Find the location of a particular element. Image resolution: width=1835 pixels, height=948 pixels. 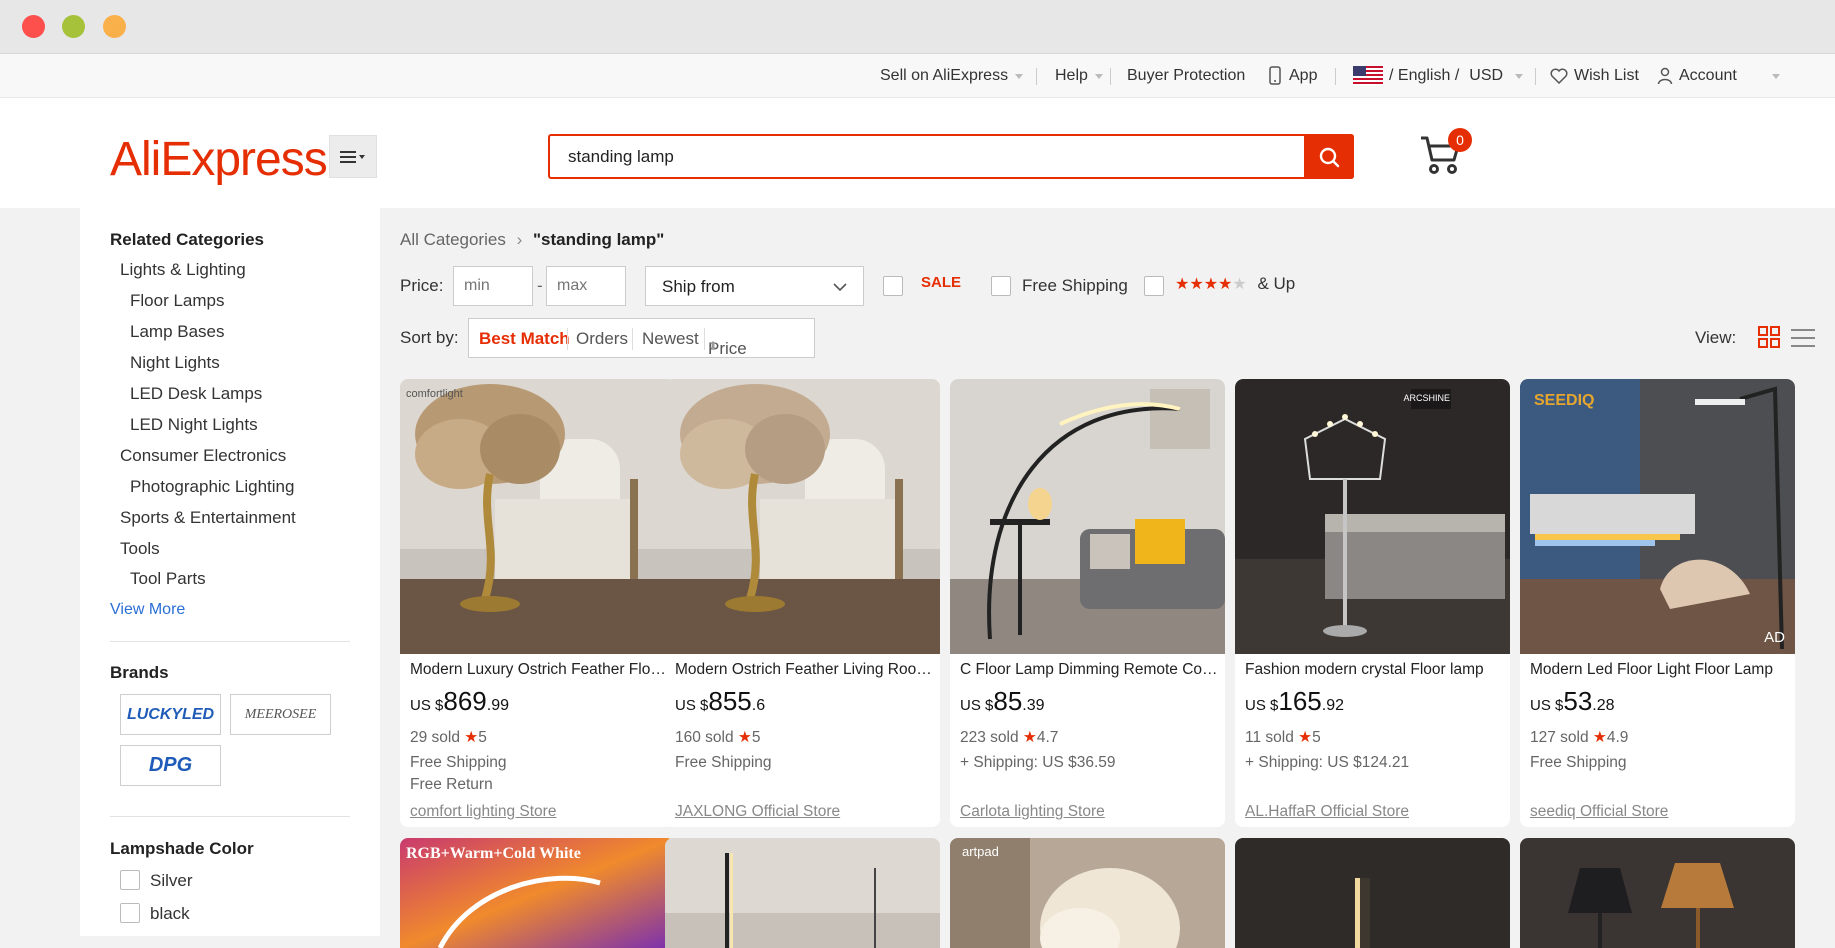

store-link: JAXLONG Official Store is located at coordinates (757, 812).